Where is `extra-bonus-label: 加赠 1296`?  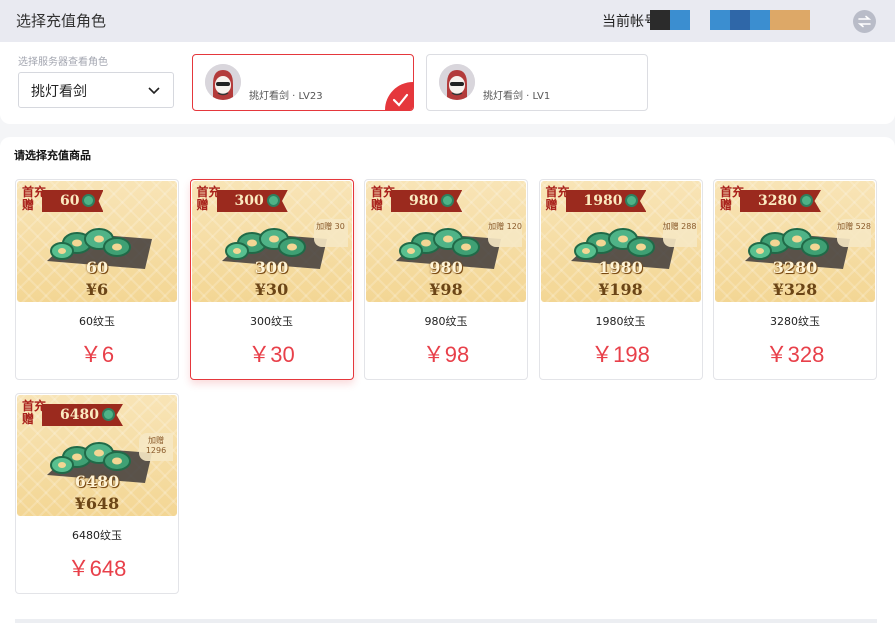 extra-bonus-label: 加赠 1296 is located at coordinates (156, 447).